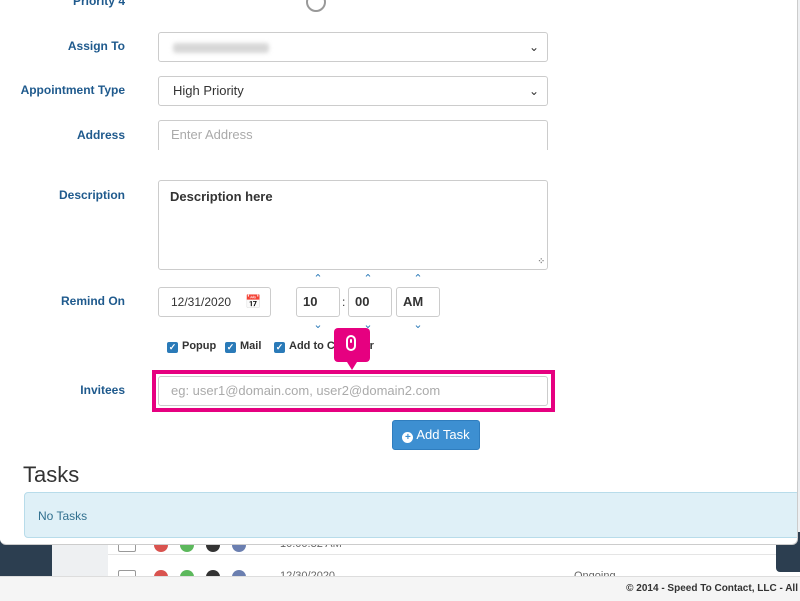  What do you see at coordinates (418, 324) in the screenshot?
I see `ampm-down-chevron-down-icon: ⌄` at bounding box center [418, 324].